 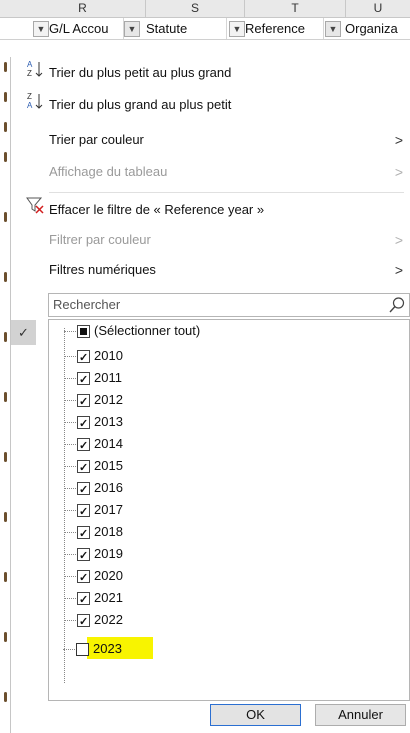 What do you see at coordinates (108, 575) in the screenshot?
I see `year-label: 2020` at bounding box center [108, 575].